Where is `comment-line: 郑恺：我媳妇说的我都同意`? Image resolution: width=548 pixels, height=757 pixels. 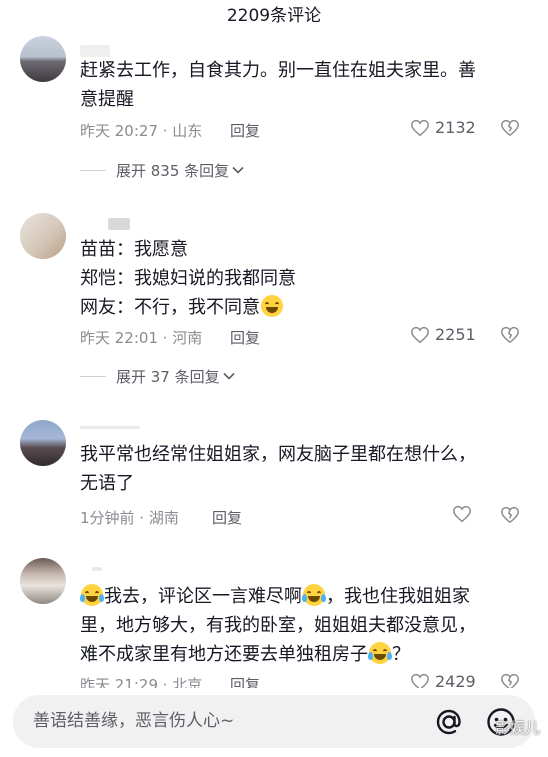
comment-line: 郑恺：我媳妇说的我都同意 is located at coordinates (188, 278).